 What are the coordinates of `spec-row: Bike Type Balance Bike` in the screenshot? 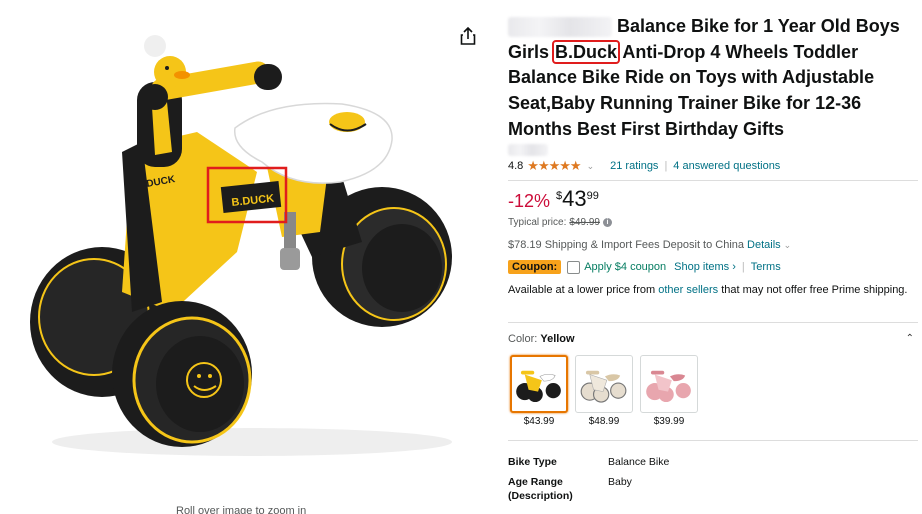 It's located at (588, 462).